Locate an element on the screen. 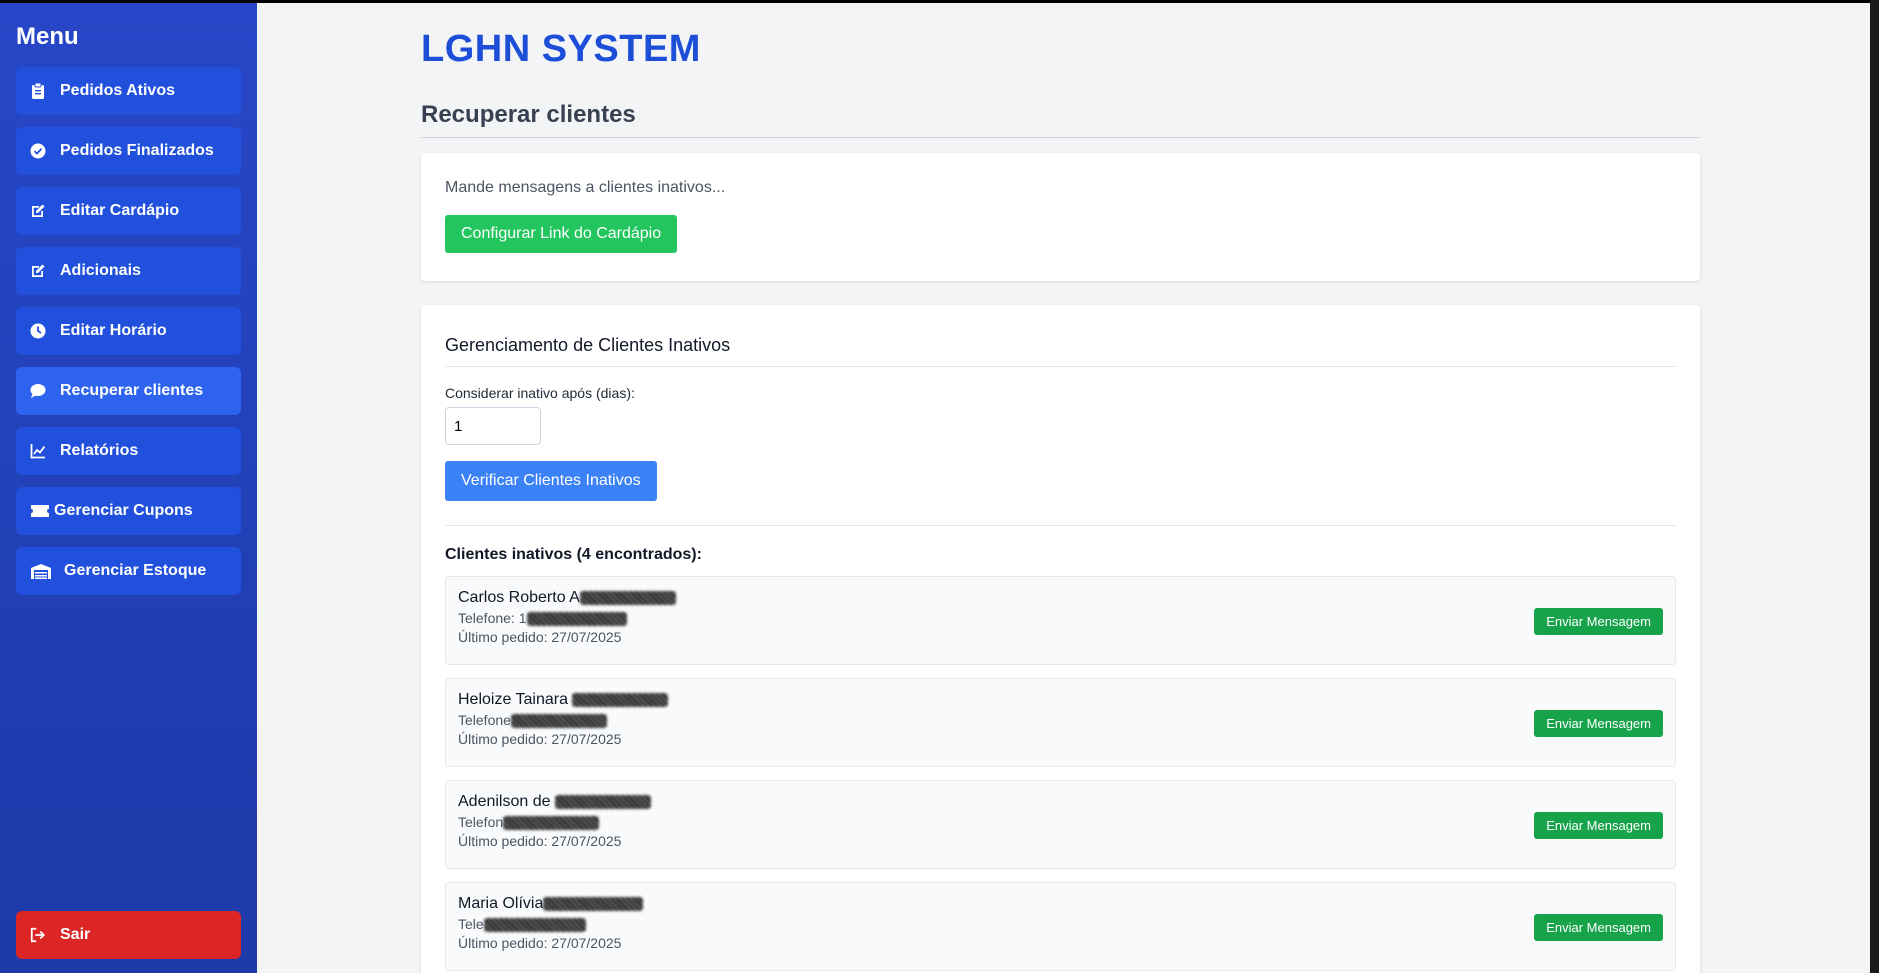  inactive-clients-count: Clientes inativos (4 encontrados): is located at coordinates (573, 554).